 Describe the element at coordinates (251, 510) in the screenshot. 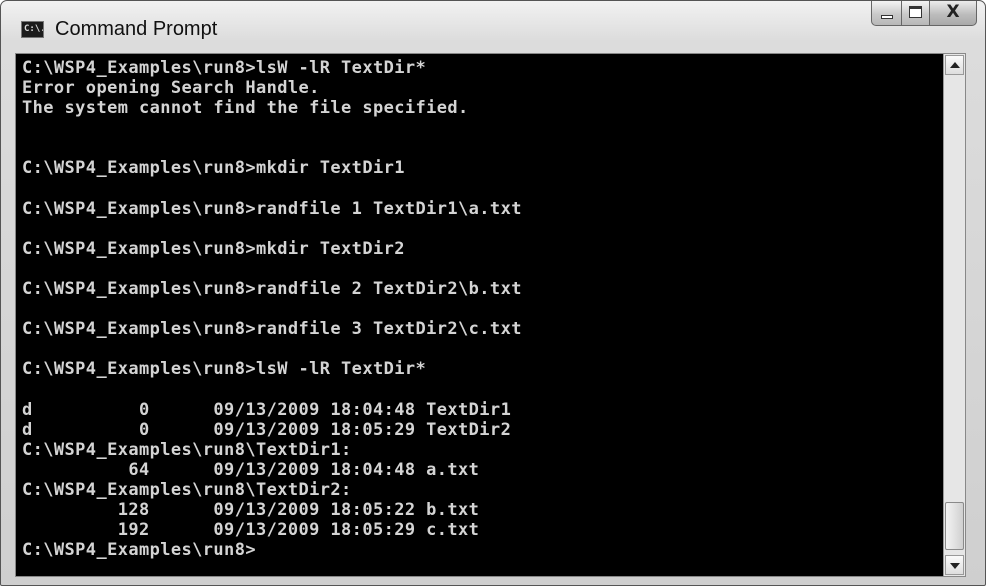

I see `console-line: 128 09/13/2009 18:05:22 b.txt` at that location.